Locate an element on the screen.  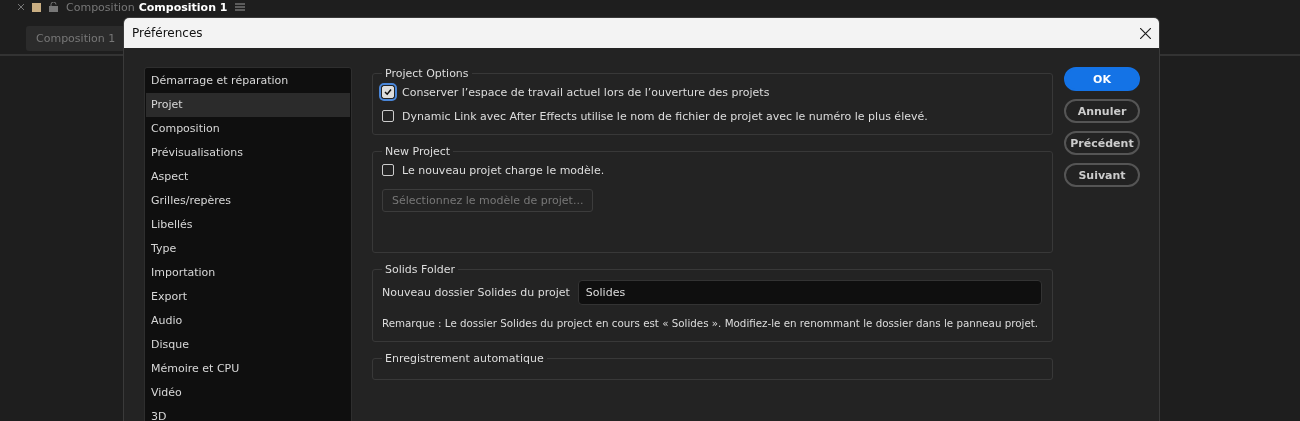
field-label: Nouveau dossier Solides du projet is located at coordinates (476, 292).